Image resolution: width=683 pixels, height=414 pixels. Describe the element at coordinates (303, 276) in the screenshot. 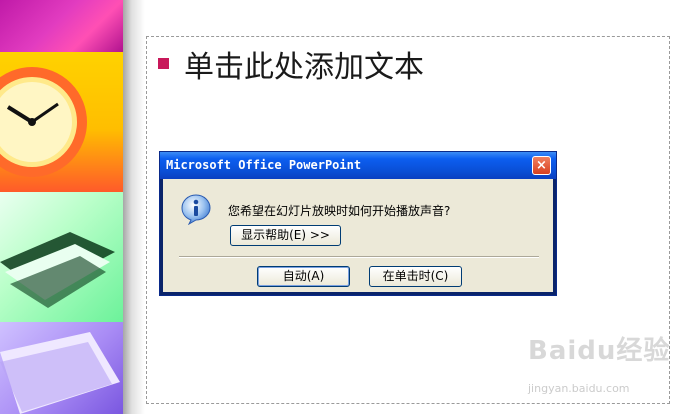

I see `auto-button: 自动(A)` at that location.